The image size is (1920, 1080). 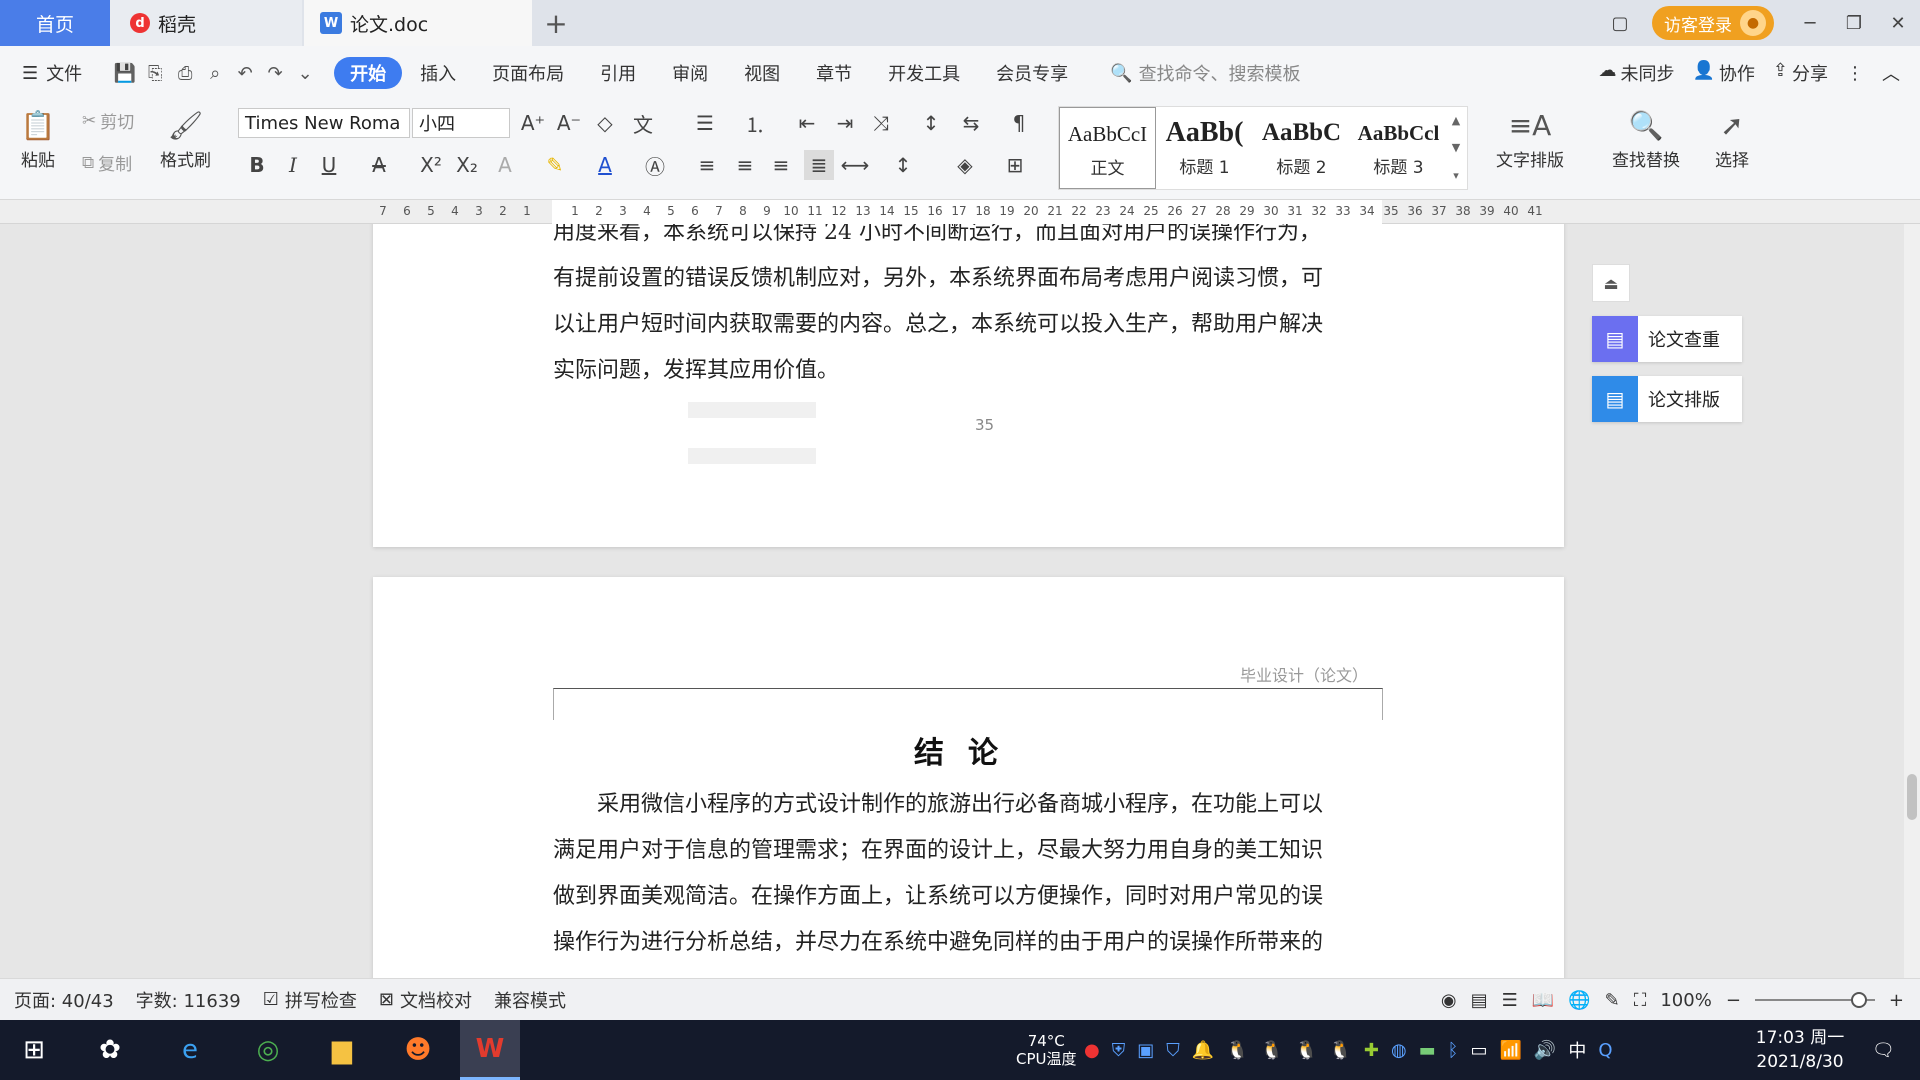 I want to click on char-border-icon: Ⓐ, so click(x=655, y=165).